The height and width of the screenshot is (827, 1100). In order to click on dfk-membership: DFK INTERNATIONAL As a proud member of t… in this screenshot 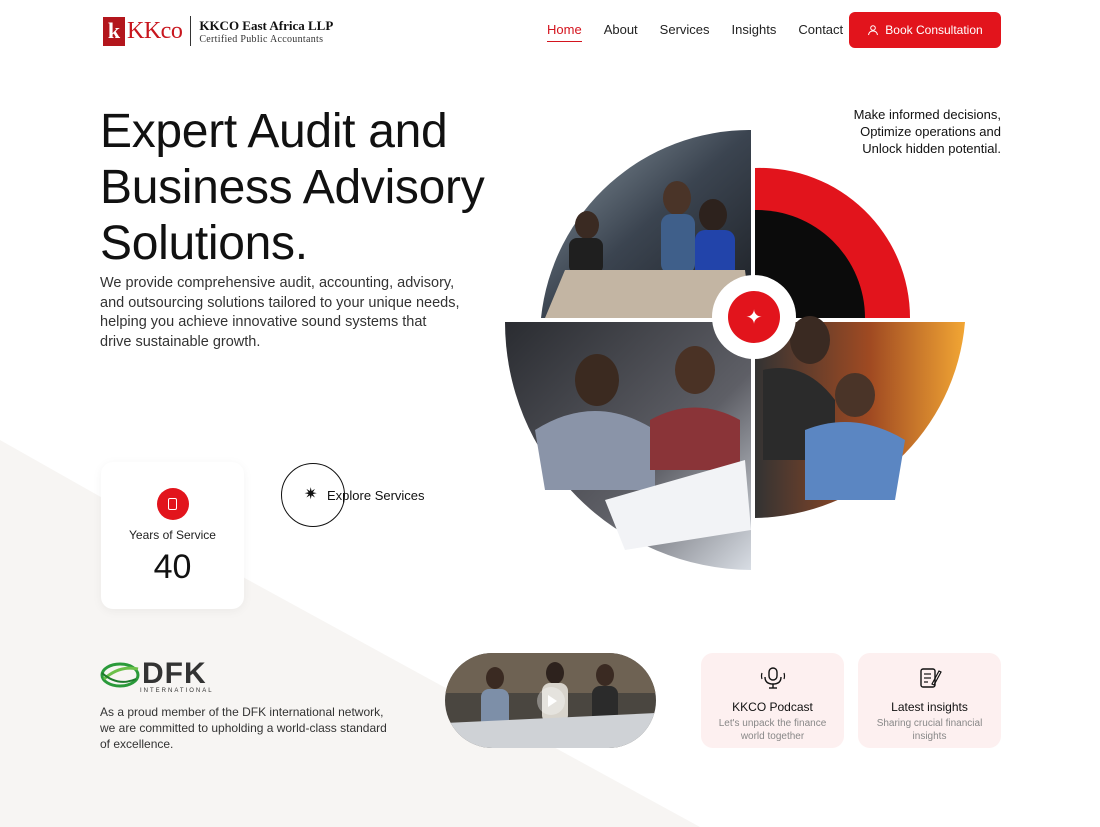, I will do `click(250, 704)`.